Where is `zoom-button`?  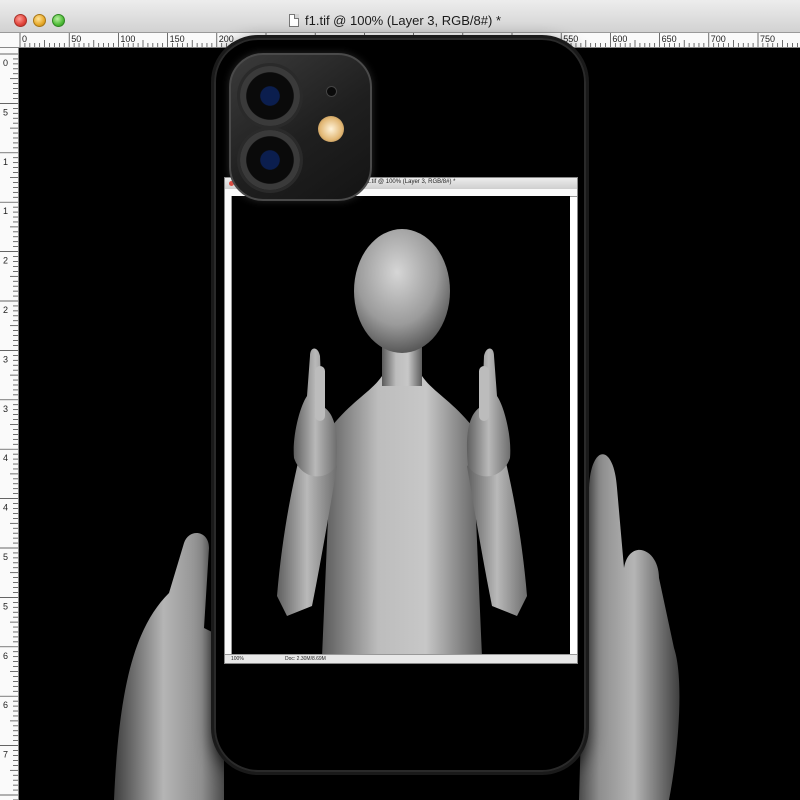 zoom-button is located at coordinates (58, 20).